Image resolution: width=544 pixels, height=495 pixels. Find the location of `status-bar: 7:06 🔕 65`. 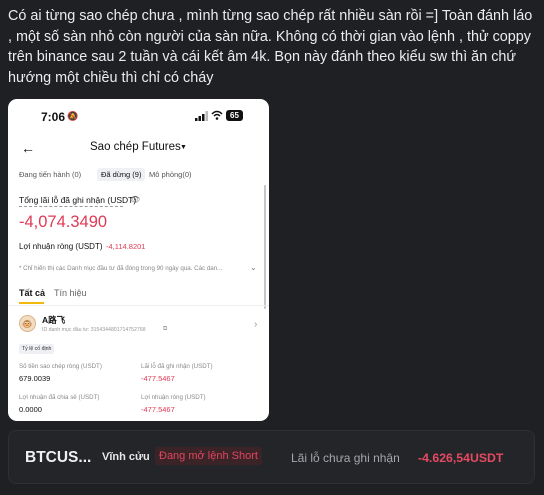

status-bar: 7:06 🔕 65 is located at coordinates (138, 117).